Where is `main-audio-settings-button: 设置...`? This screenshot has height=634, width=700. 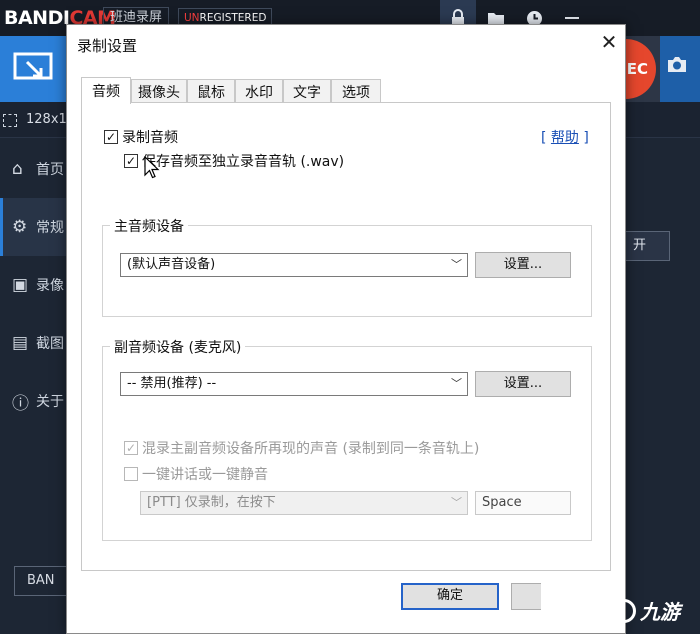 main-audio-settings-button: 设置... is located at coordinates (523, 265).